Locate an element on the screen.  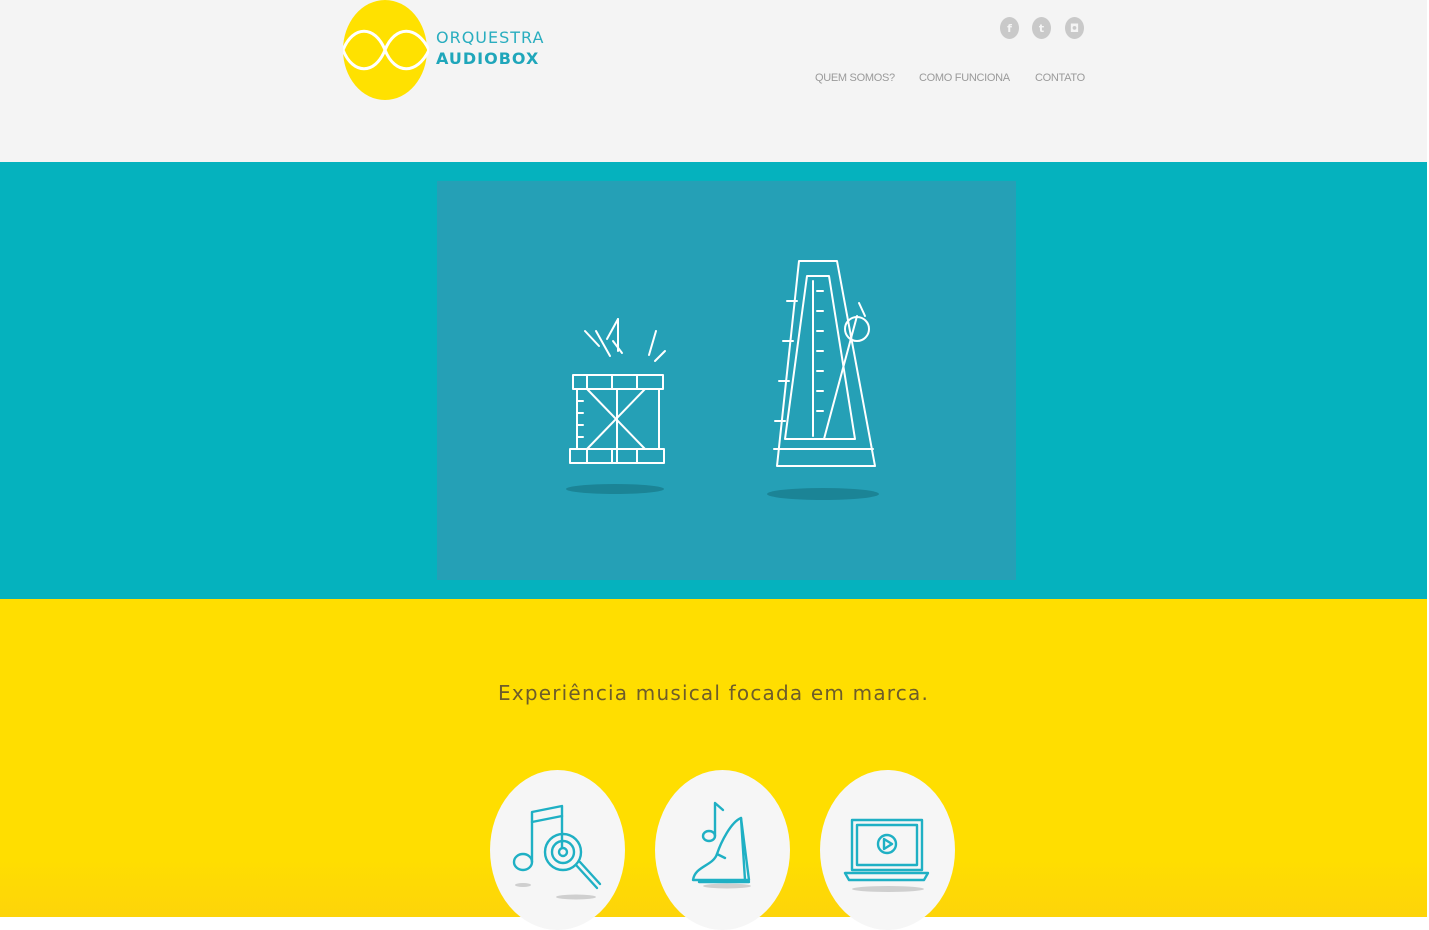
laptop-video-icon is located at coordinates (886, 855).